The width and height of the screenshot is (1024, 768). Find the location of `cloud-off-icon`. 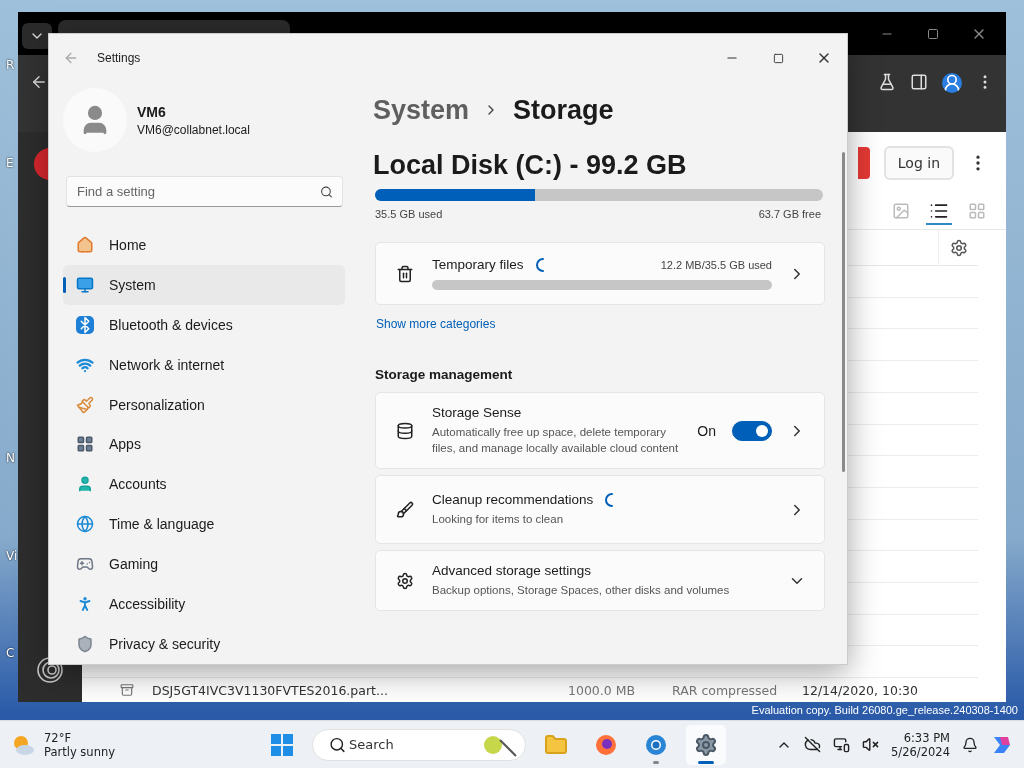

cloud-off-icon is located at coordinates (813, 744).